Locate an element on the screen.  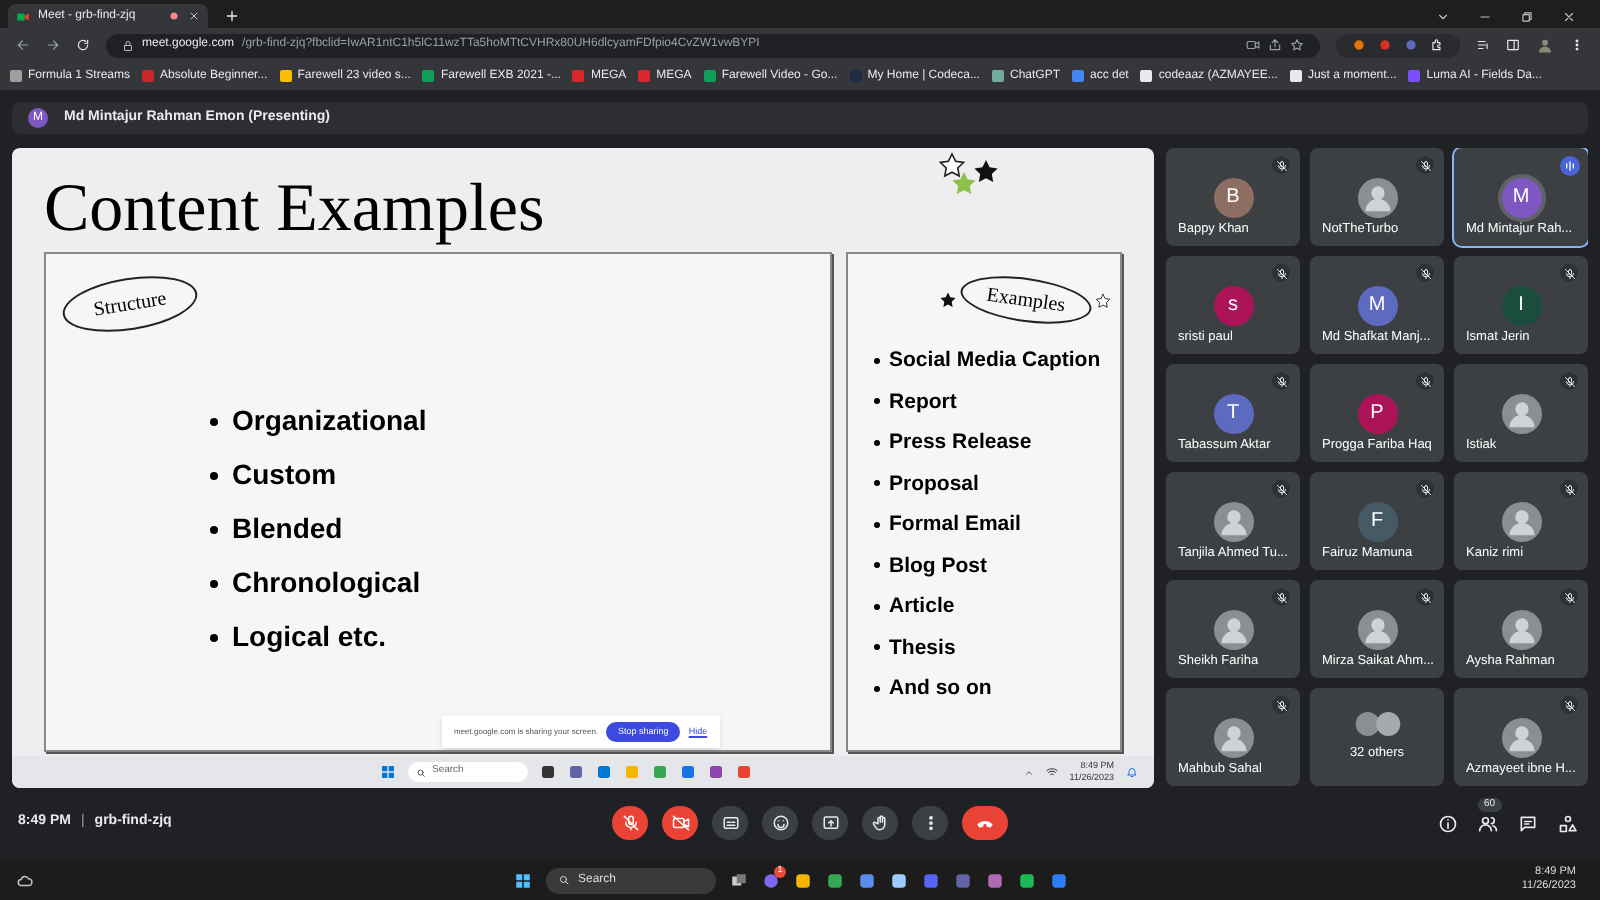
present-screen-icon is located at coordinates (830, 823).